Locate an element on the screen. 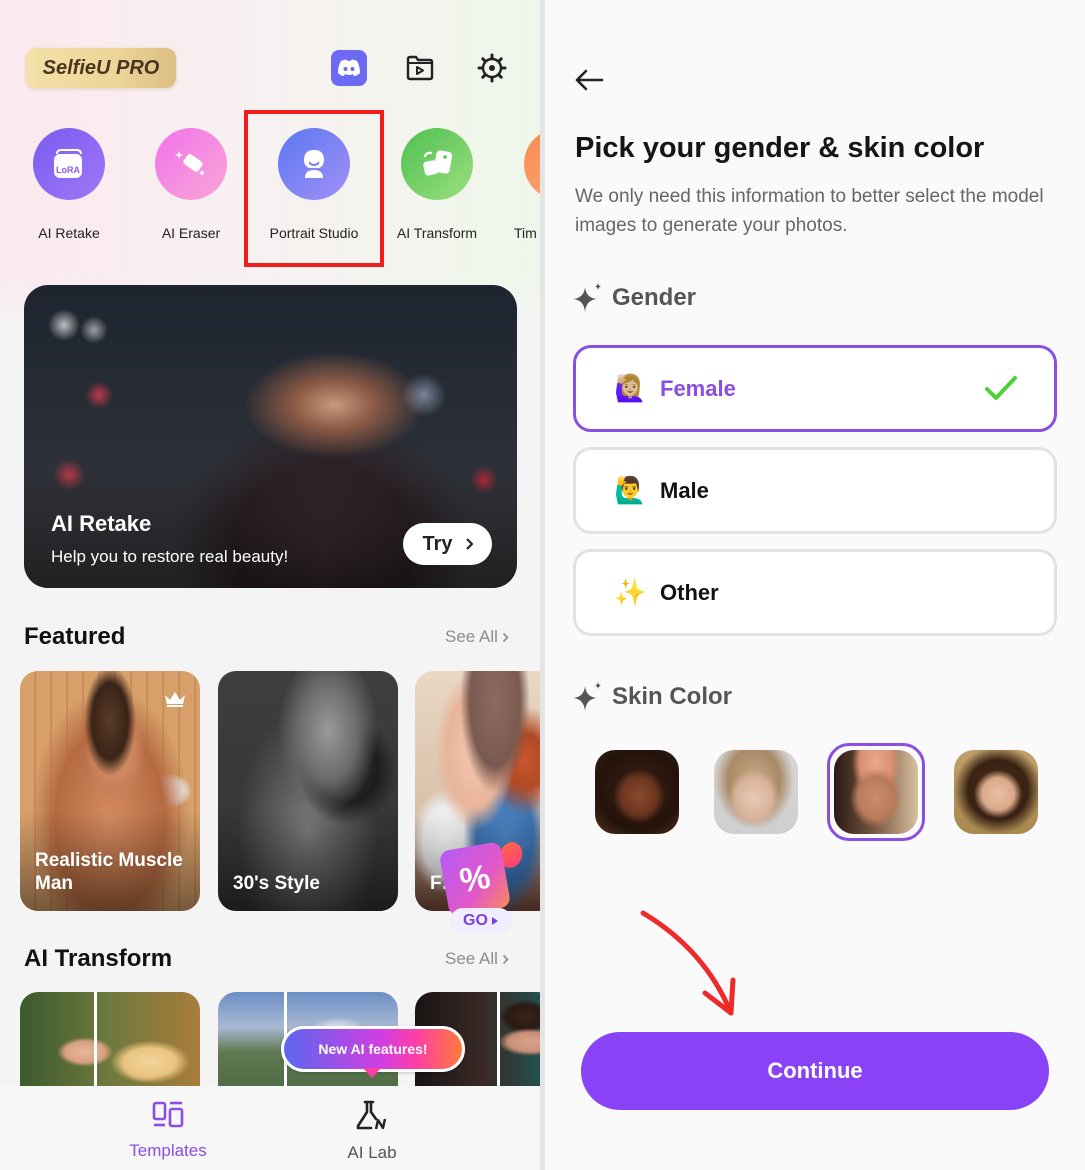 This screenshot has width=1085, height=1170. try-label: Try is located at coordinates (437, 543).